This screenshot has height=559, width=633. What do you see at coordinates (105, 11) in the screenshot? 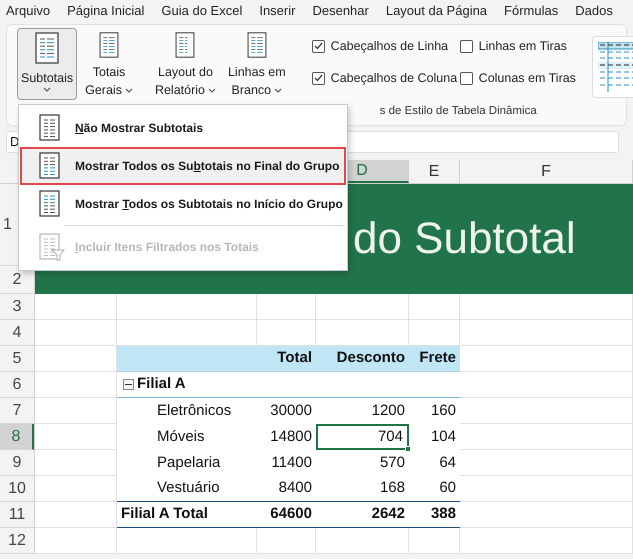
I see `menu-tab: Página Inicial` at bounding box center [105, 11].